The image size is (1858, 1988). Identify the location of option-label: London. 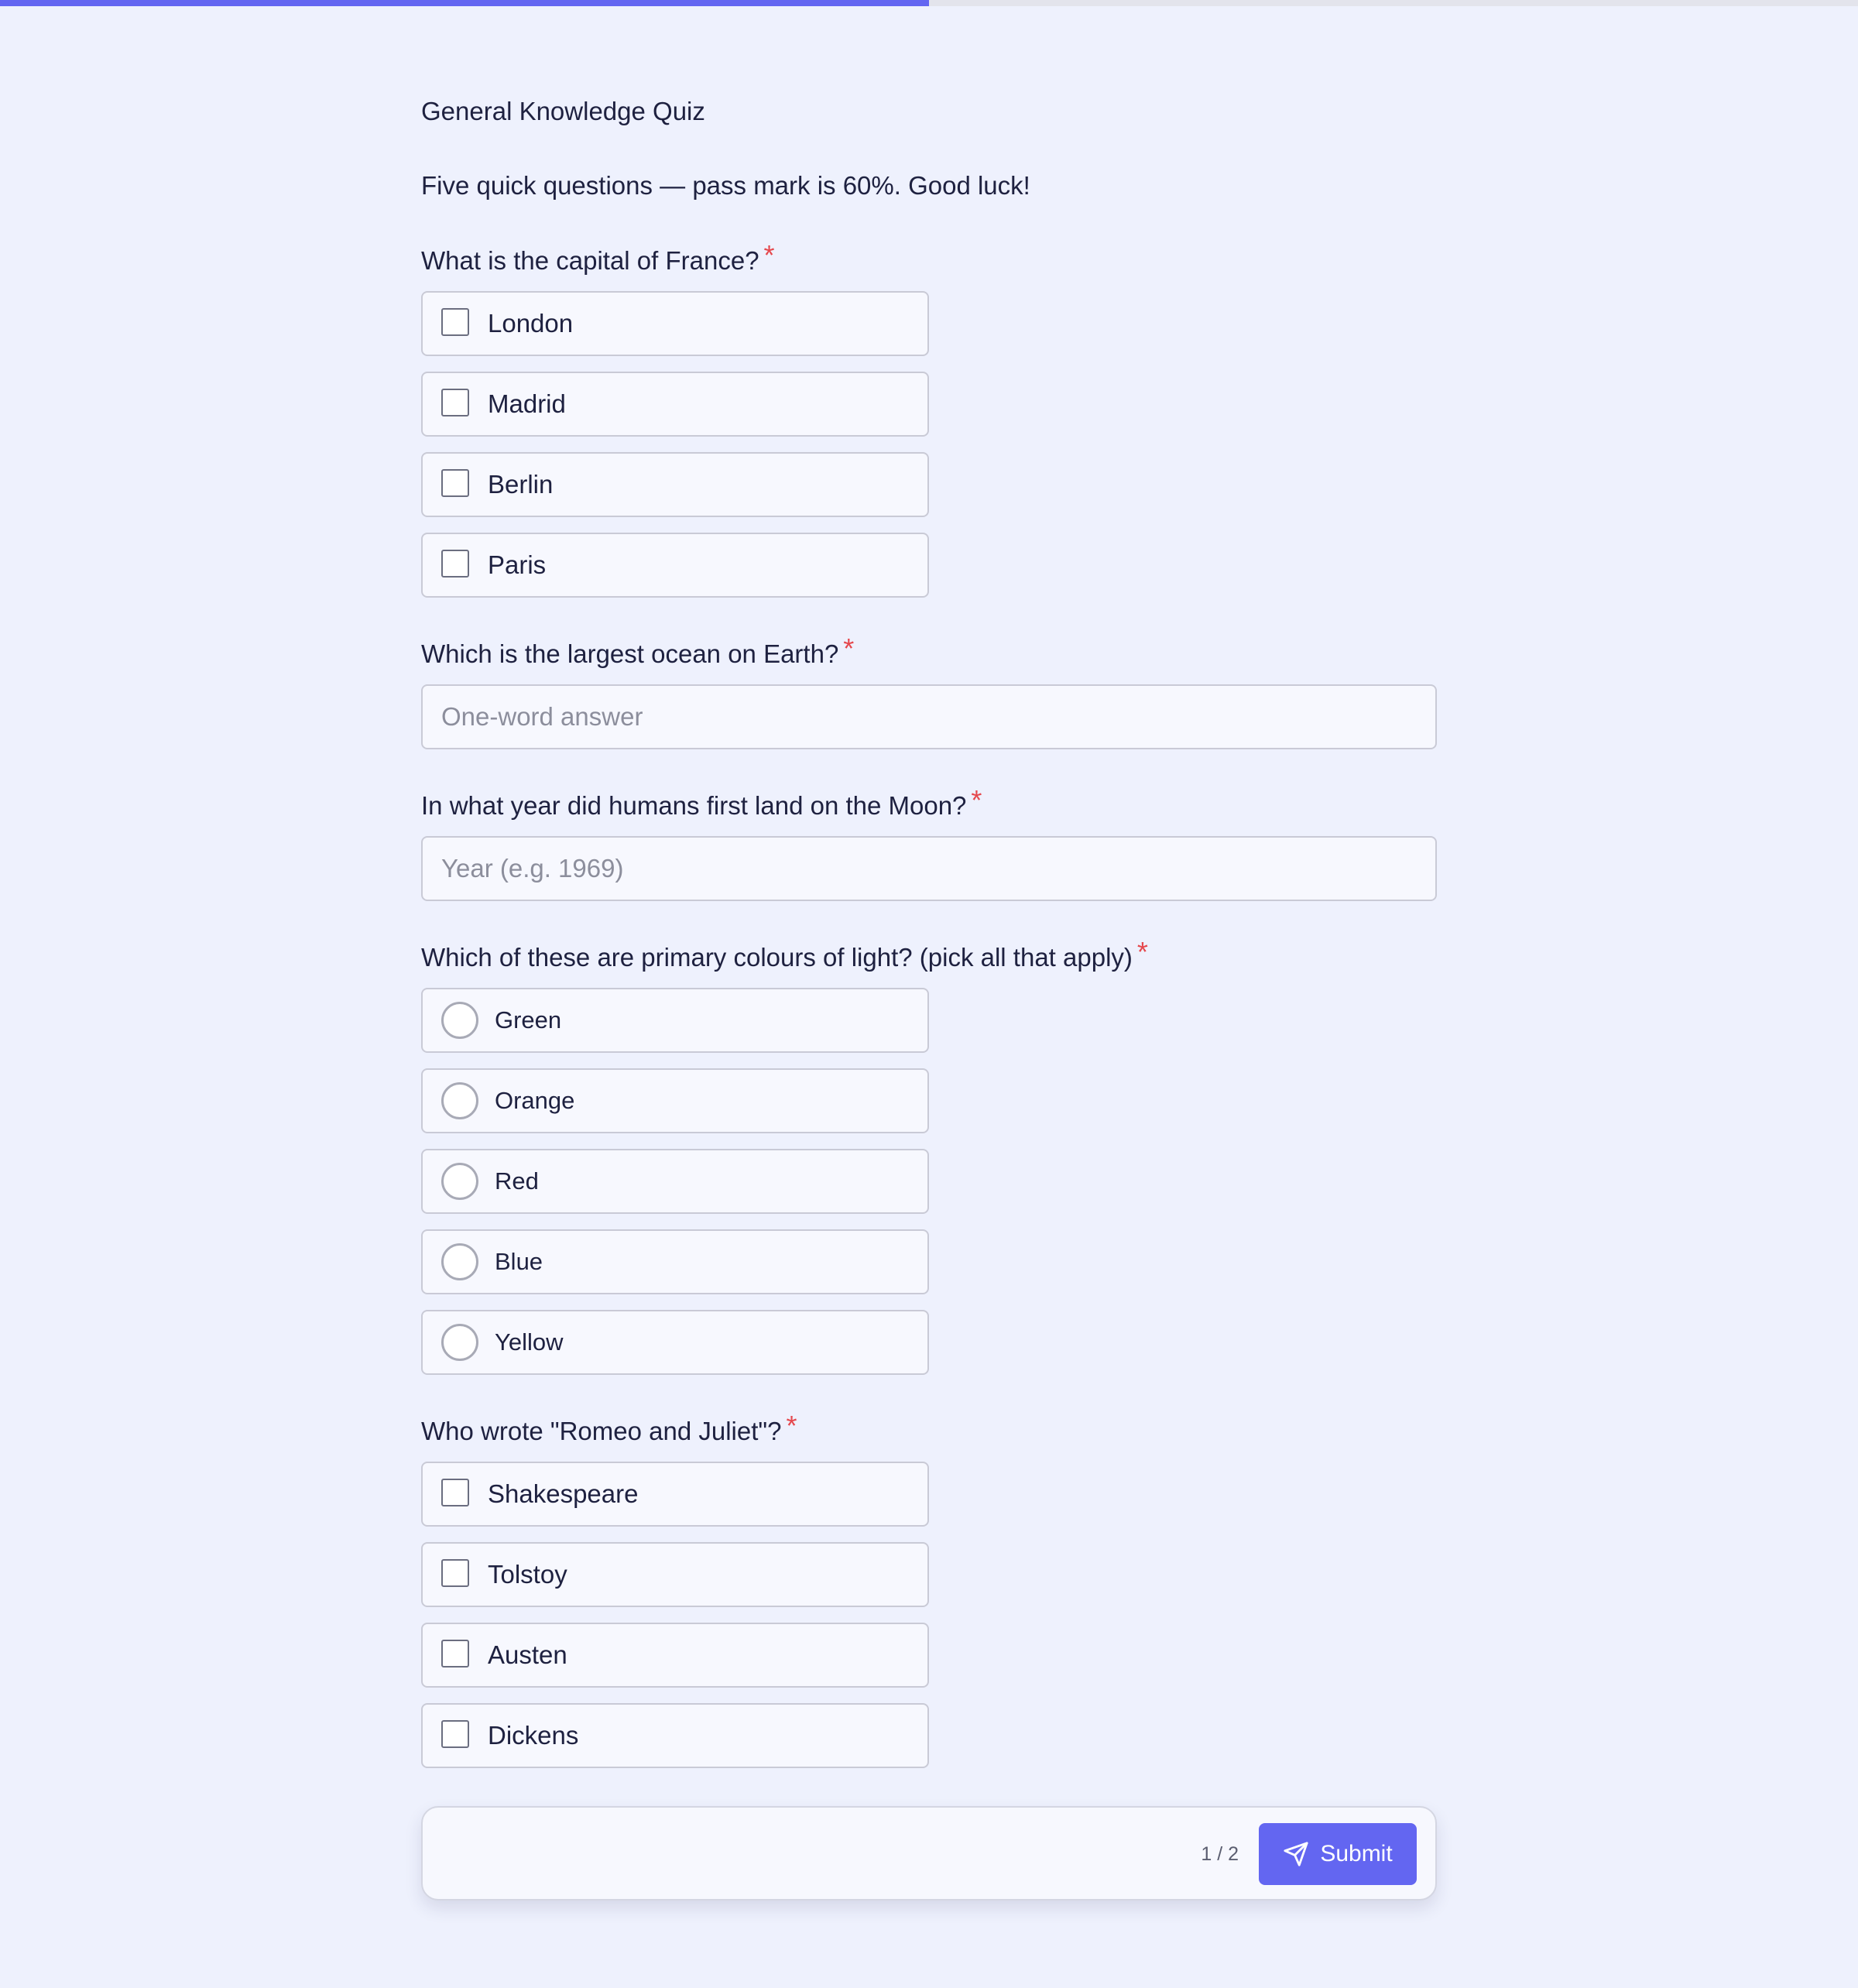
(531, 323).